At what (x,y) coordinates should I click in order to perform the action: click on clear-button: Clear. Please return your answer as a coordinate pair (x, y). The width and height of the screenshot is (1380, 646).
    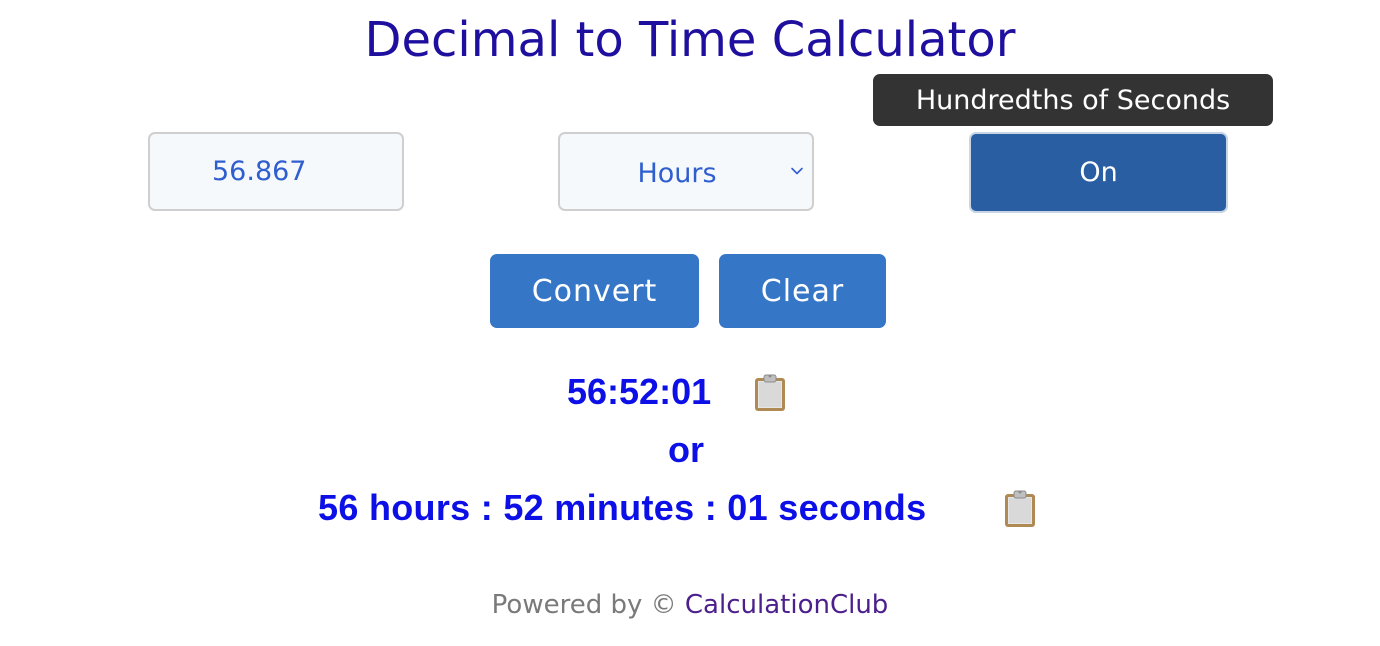
    Looking at the image, I should click on (802, 291).